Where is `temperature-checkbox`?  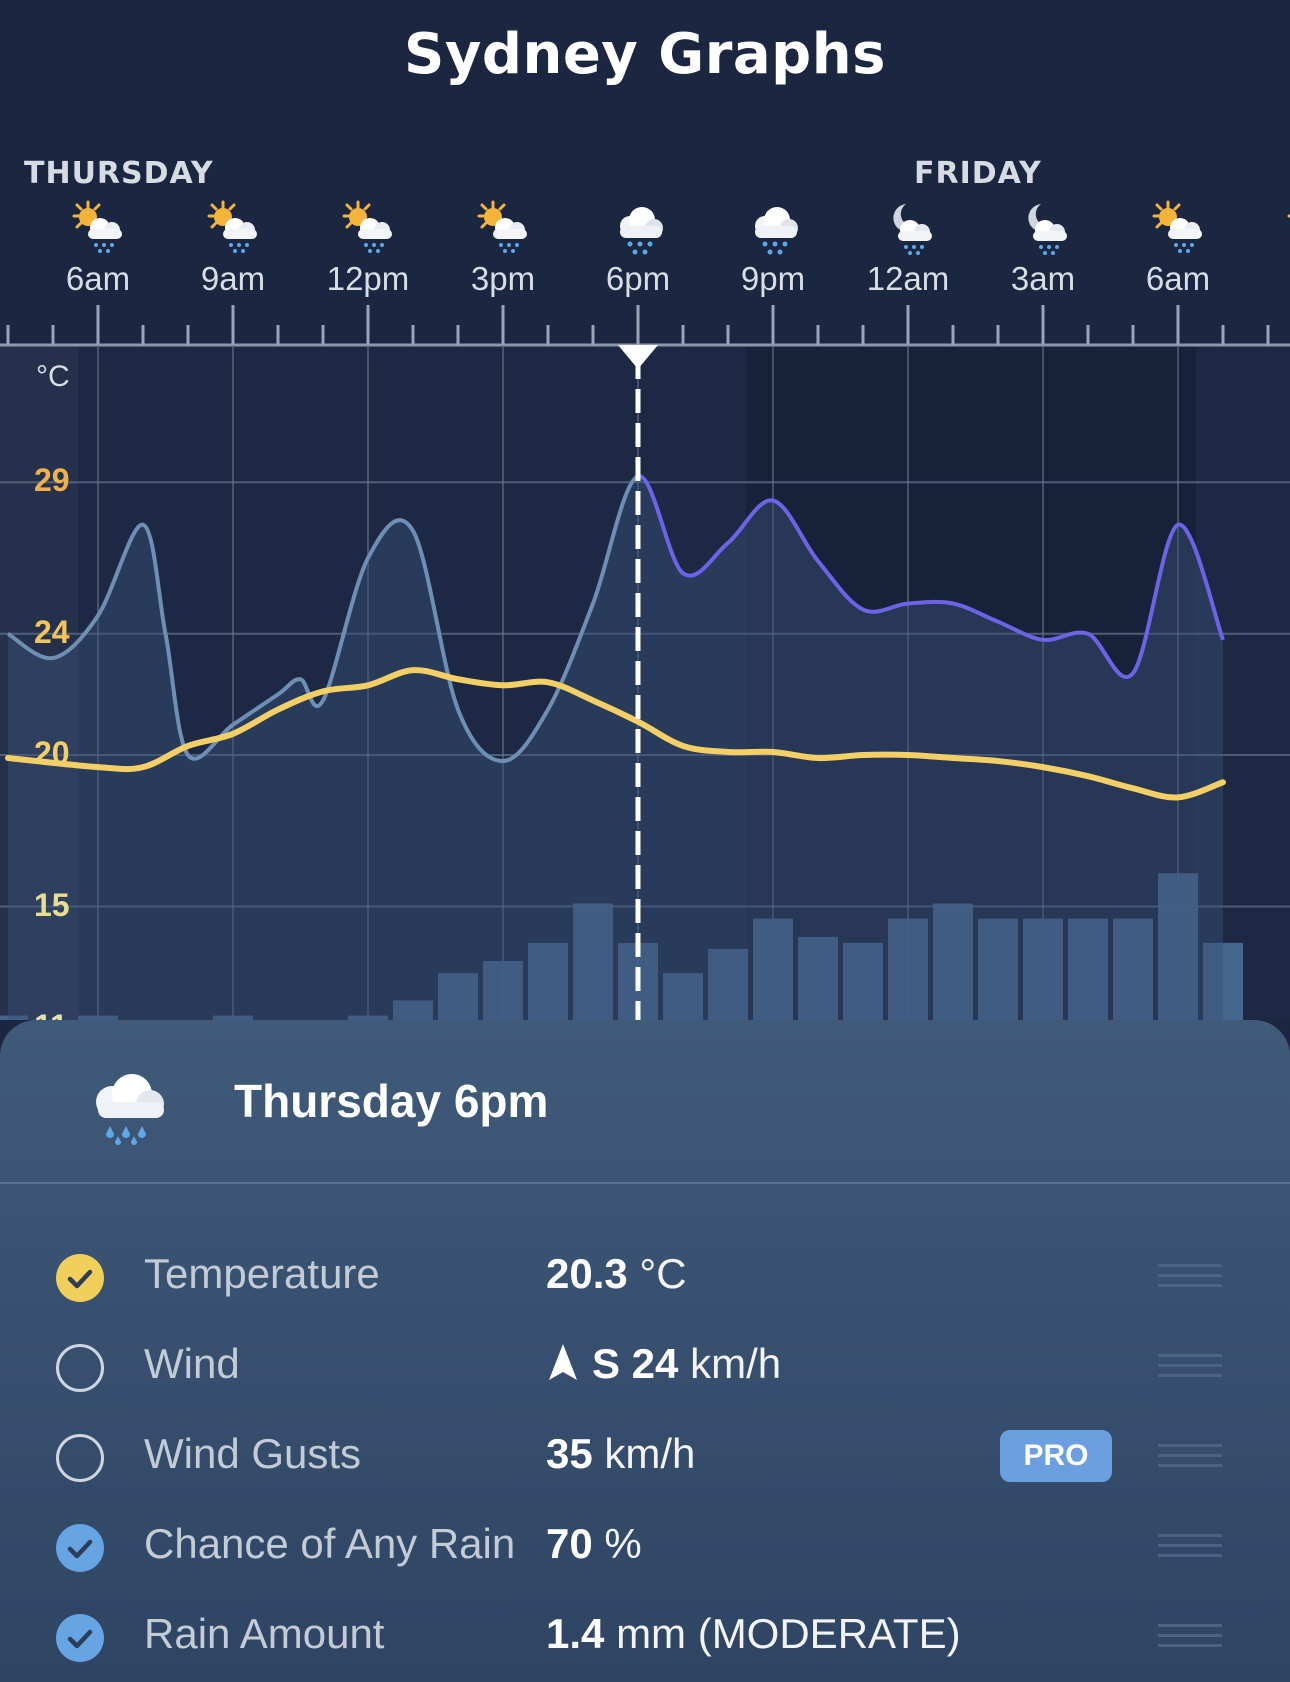
temperature-checkbox is located at coordinates (80, 1278).